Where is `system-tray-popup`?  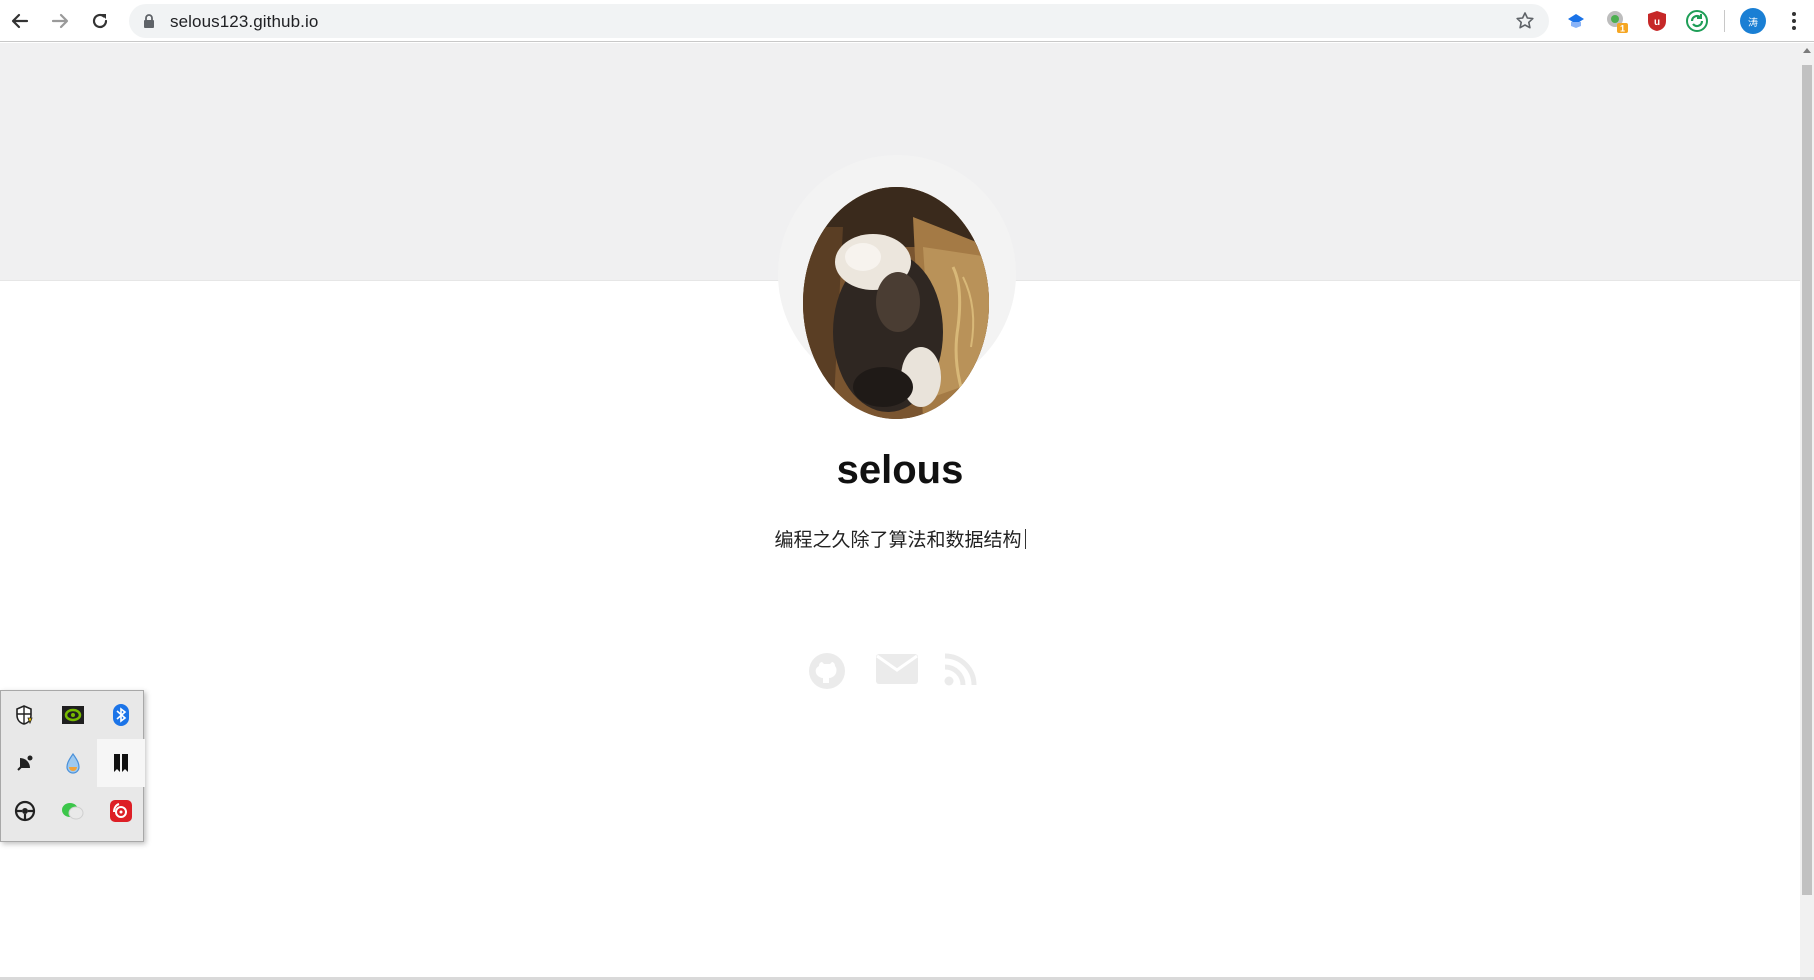 system-tray-popup is located at coordinates (72, 766).